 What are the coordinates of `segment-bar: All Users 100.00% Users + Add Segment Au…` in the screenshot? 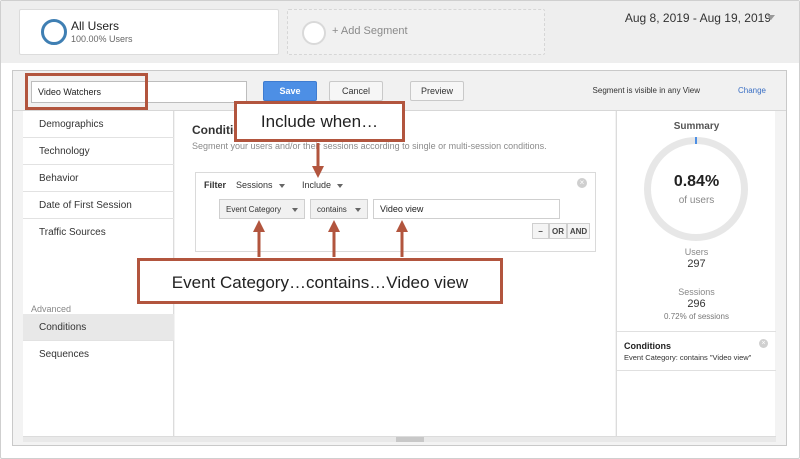 It's located at (400, 32).